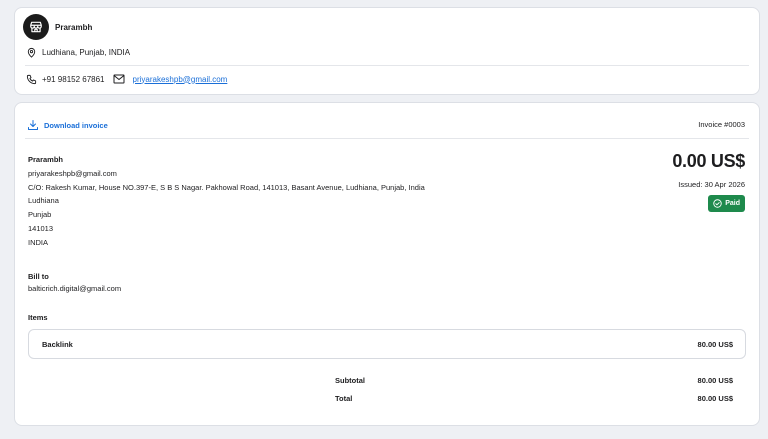 This screenshot has width=768, height=439. What do you see at coordinates (76, 125) in the screenshot?
I see `download-invoice-label: Download invoice` at bounding box center [76, 125].